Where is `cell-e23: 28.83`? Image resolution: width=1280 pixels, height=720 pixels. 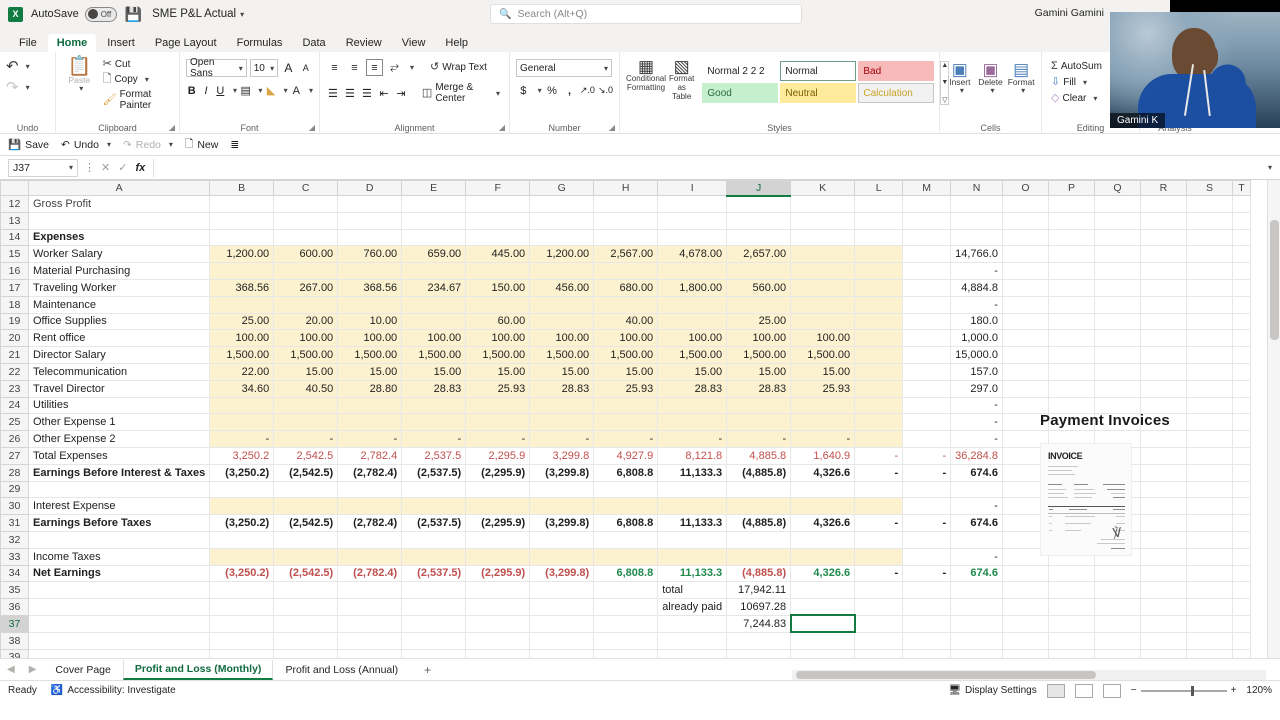
cell-e23: 28.83 is located at coordinates (434, 389).